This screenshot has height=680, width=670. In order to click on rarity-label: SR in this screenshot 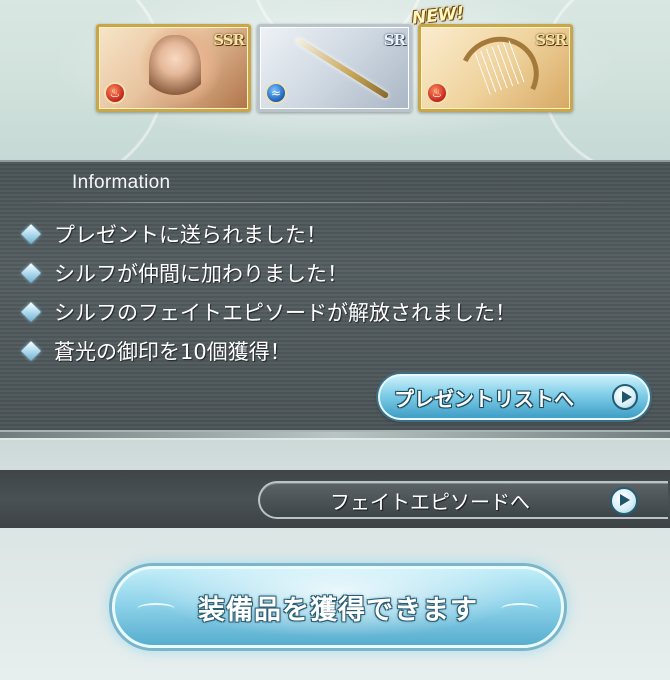, I will do `click(394, 40)`.